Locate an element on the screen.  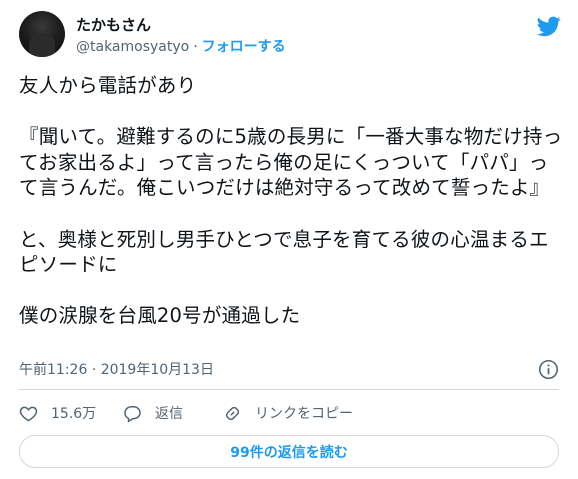
action-bar: 15.6万 返信 リンクをコピー is located at coordinates (291, 413).